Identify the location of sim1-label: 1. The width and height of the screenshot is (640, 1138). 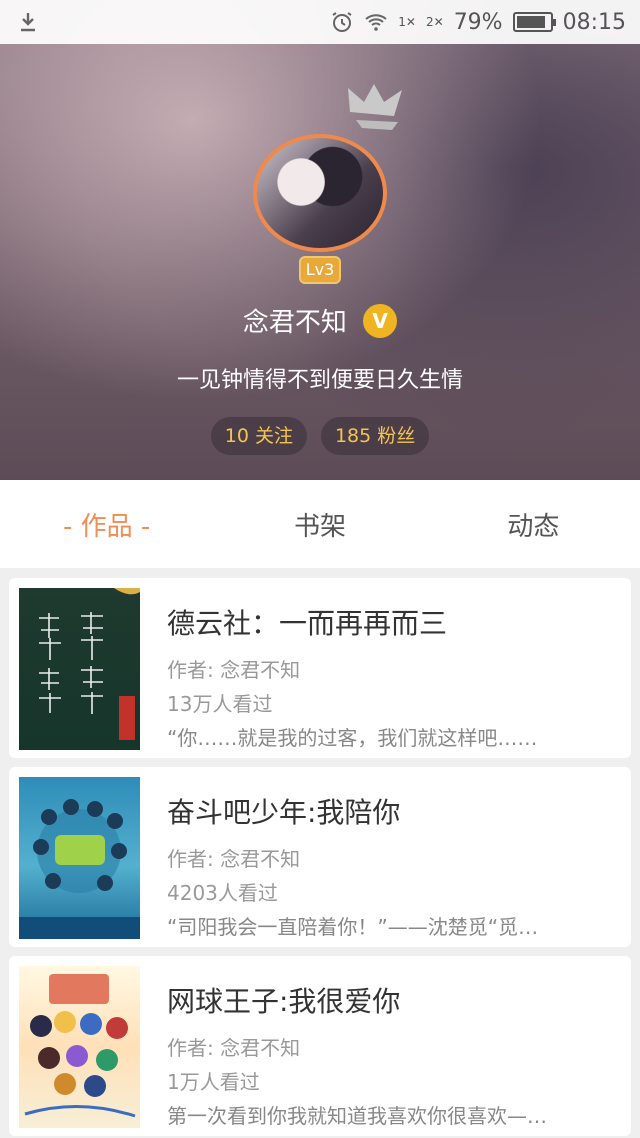
(402, 22).